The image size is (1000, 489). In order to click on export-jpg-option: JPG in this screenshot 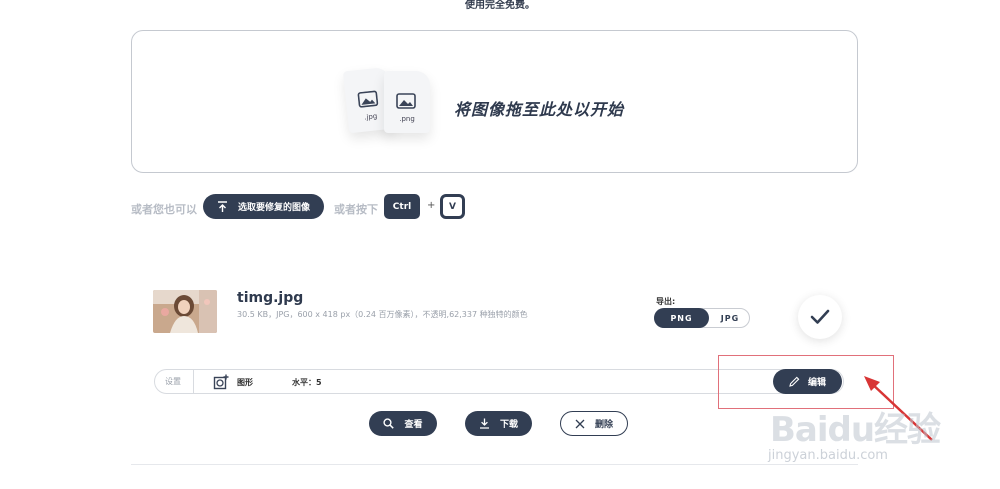, I will do `click(730, 318)`.